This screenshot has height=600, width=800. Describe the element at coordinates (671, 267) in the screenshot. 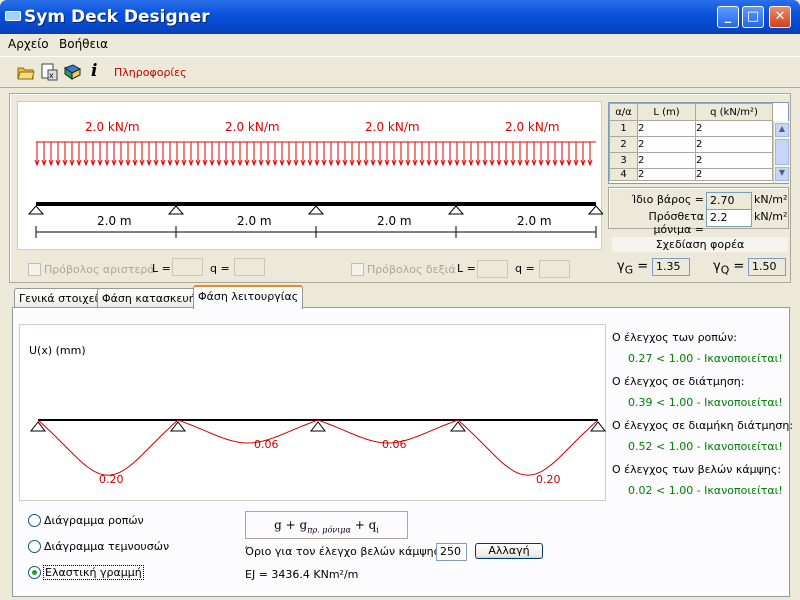

I see `gamma-g-field: 1.35` at that location.